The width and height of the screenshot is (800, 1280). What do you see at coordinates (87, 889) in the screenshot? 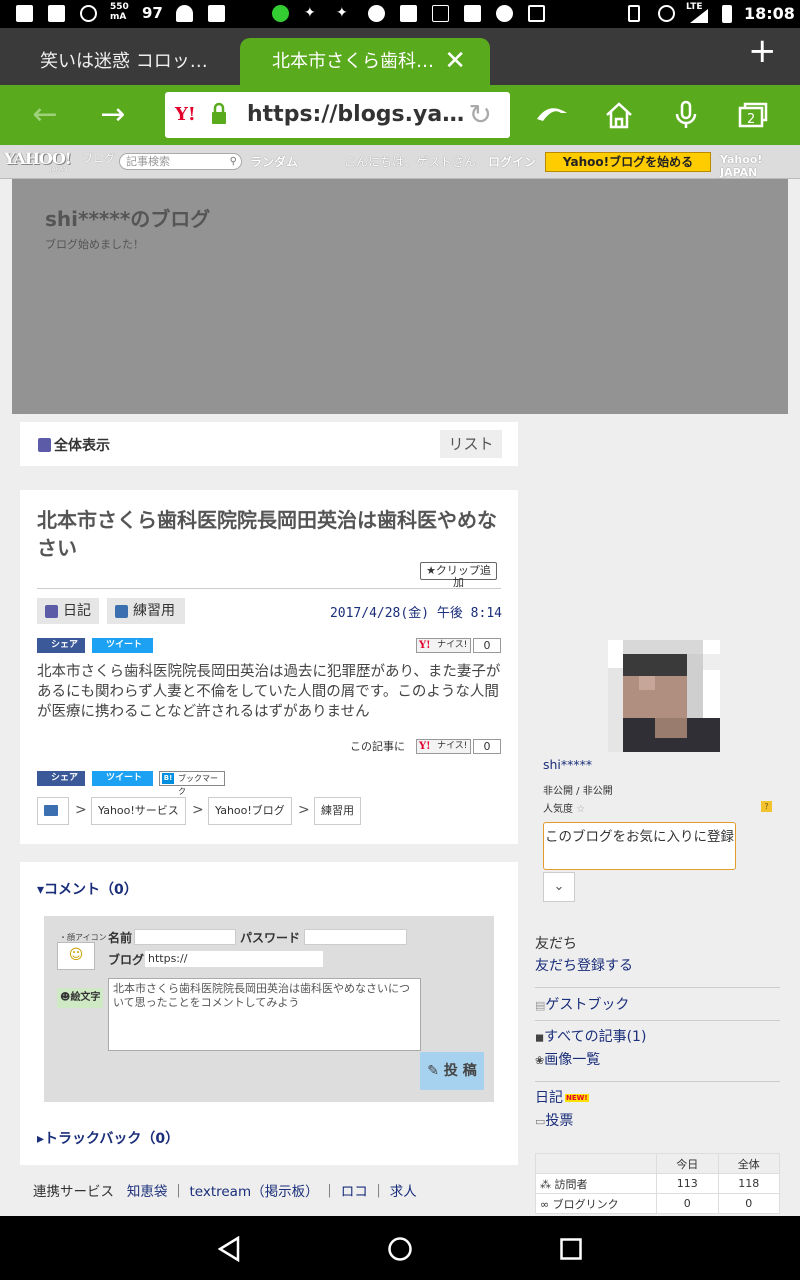
I see `comment-heading: ▾コメント（0）` at bounding box center [87, 889].